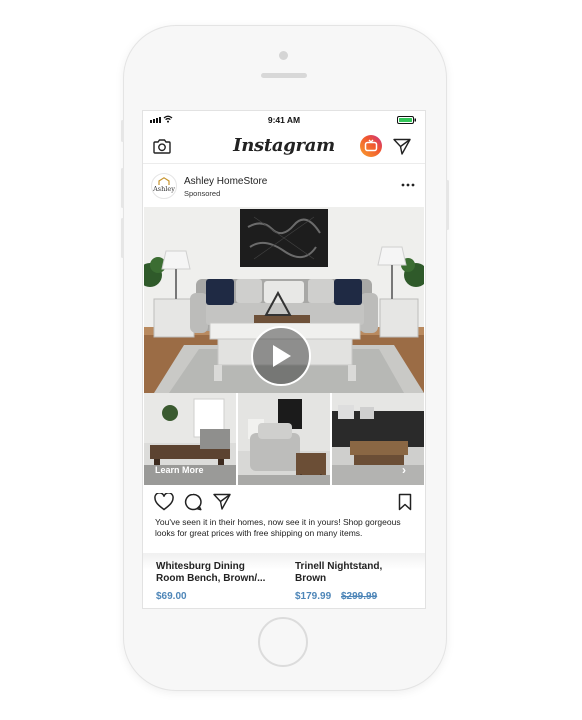  What do you see at coordinates (338, 567) in the screenshot?
I see `product-name-line1: Trinell Nightstand,` at bounding box center [338, 567].